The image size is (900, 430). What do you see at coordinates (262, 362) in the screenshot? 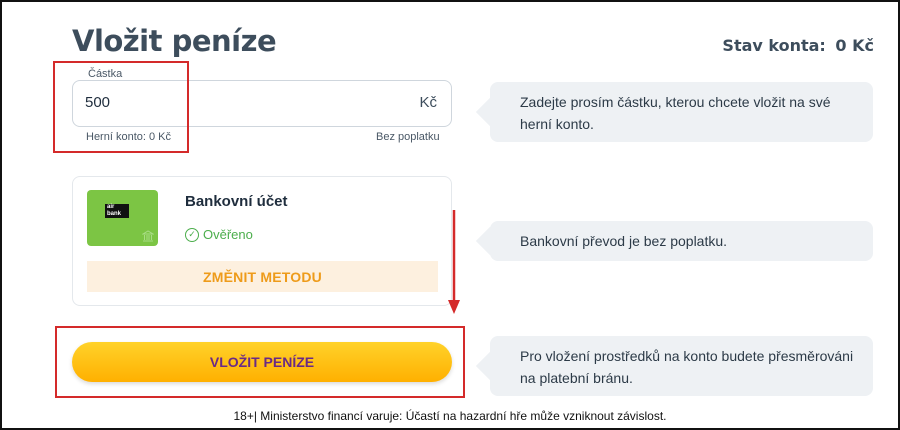
I see `deposit-button: VLOŽIT PENÍZE` at bounding box center [262, 362].